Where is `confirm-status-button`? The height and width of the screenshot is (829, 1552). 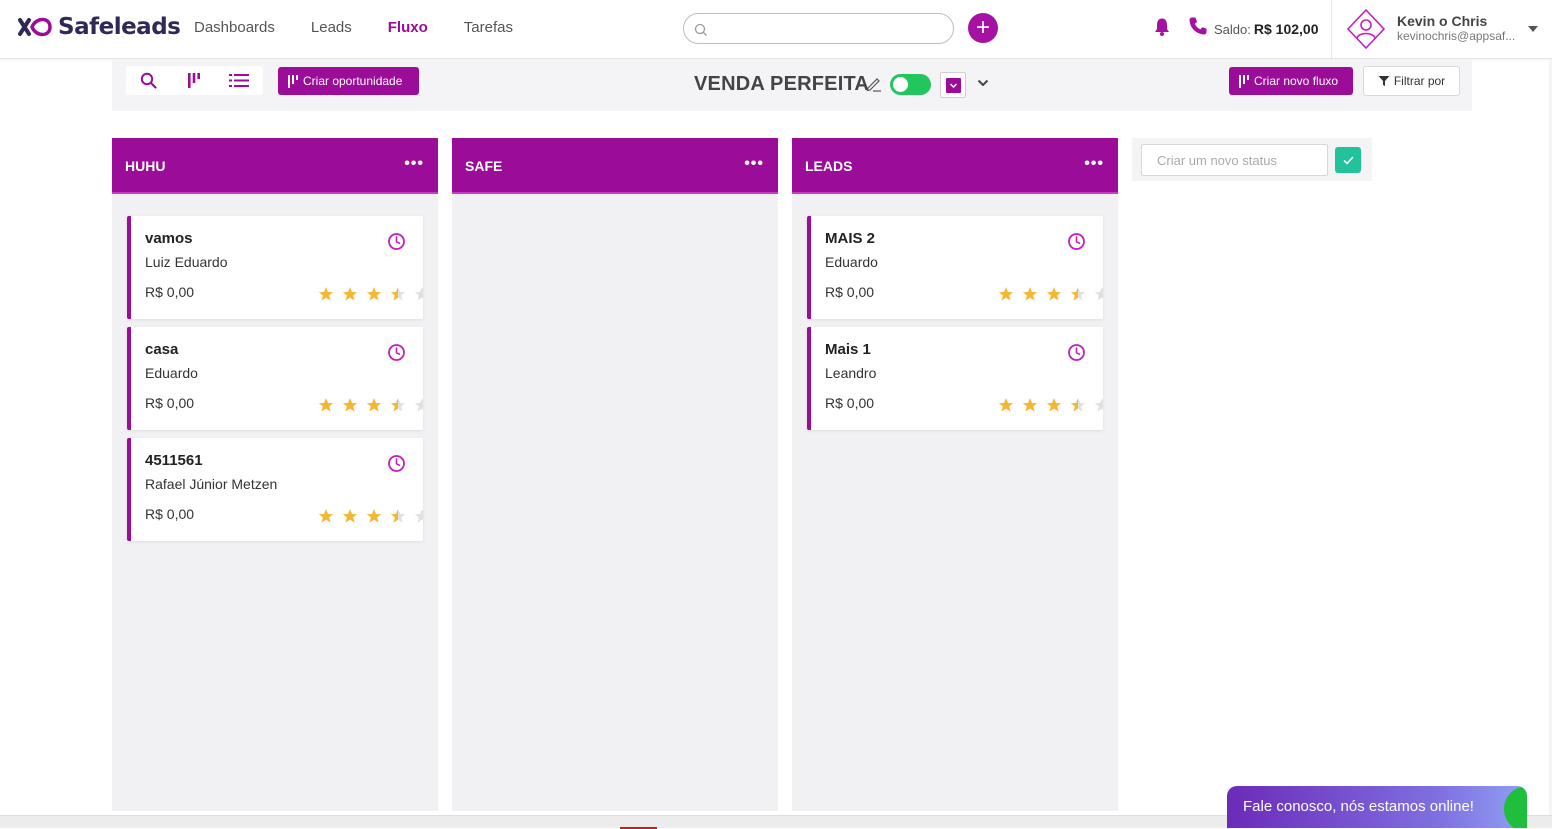 confirm-status-button is located at coordinates (1348, 160).